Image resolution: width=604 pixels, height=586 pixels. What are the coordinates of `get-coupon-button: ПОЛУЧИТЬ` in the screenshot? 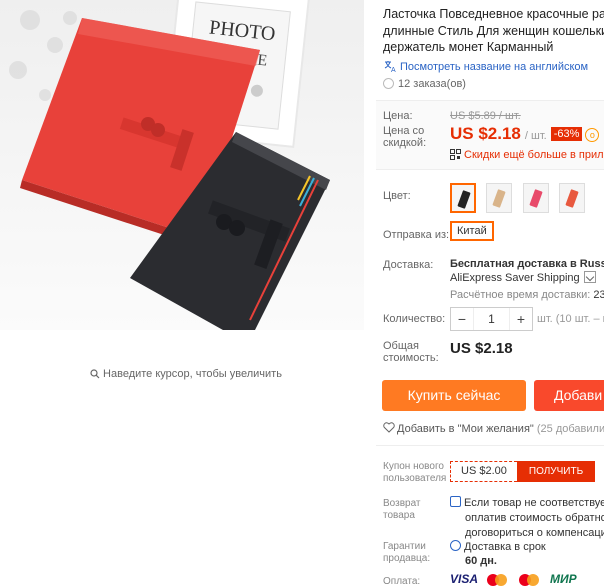 It's located at (556, 471).